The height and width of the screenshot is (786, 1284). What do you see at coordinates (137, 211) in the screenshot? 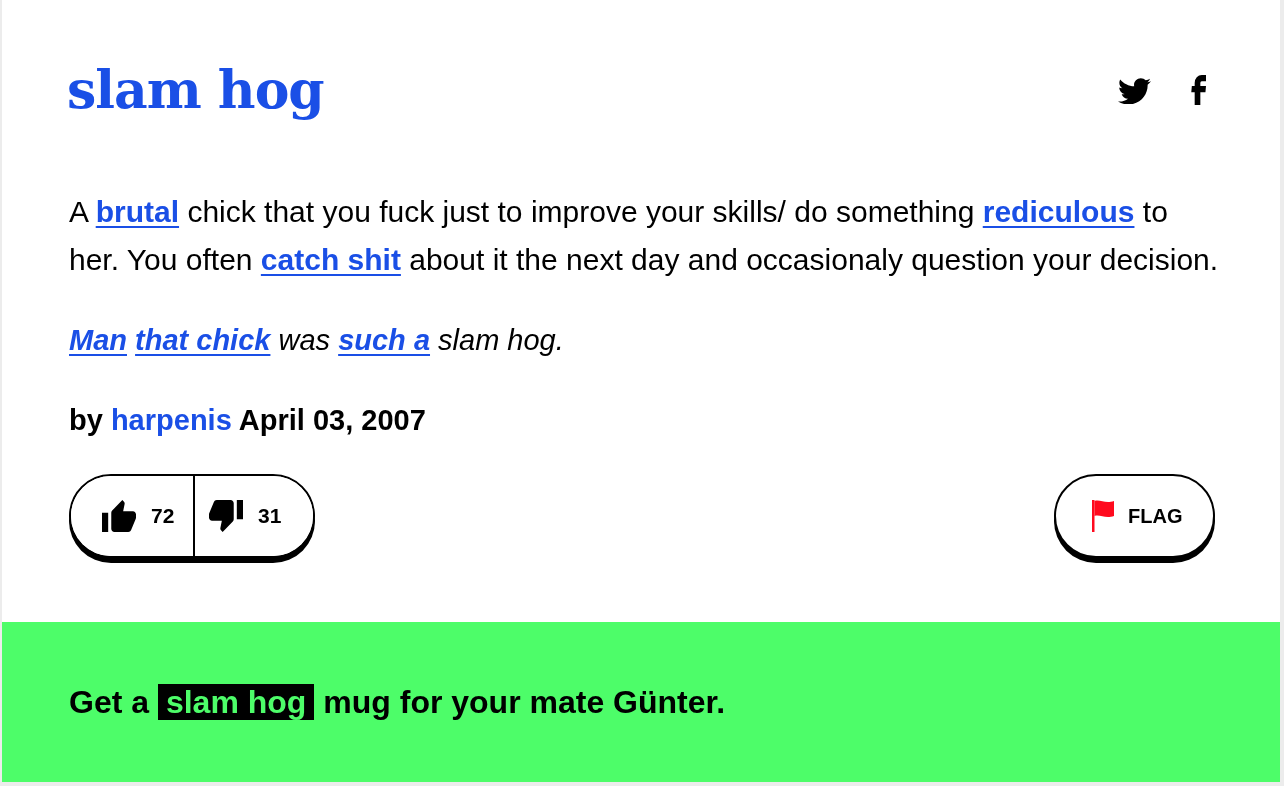
I see `term-link: brutal` at bounding box center [137, 211].